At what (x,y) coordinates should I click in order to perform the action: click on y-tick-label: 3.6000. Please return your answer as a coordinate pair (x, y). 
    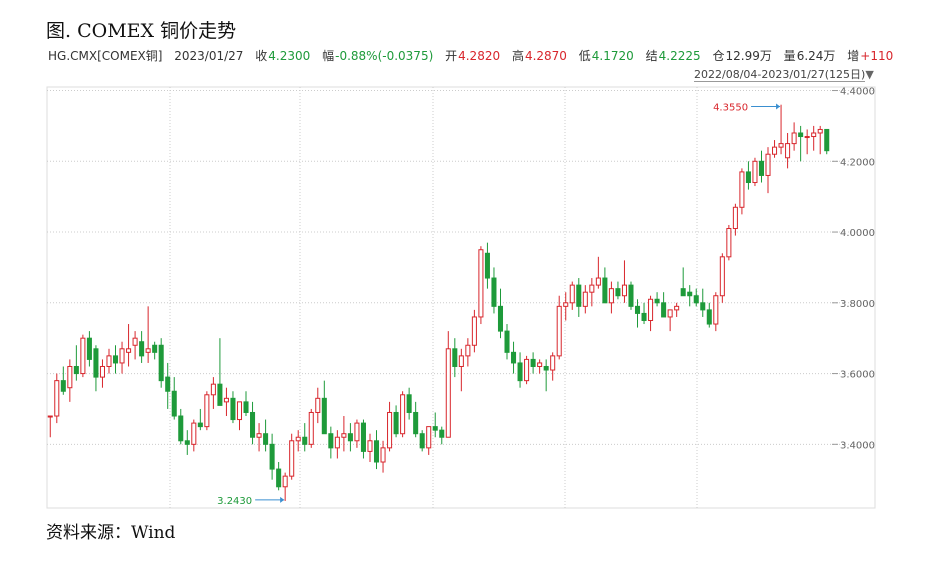
    Looking at the image, I should click on (857, 375).